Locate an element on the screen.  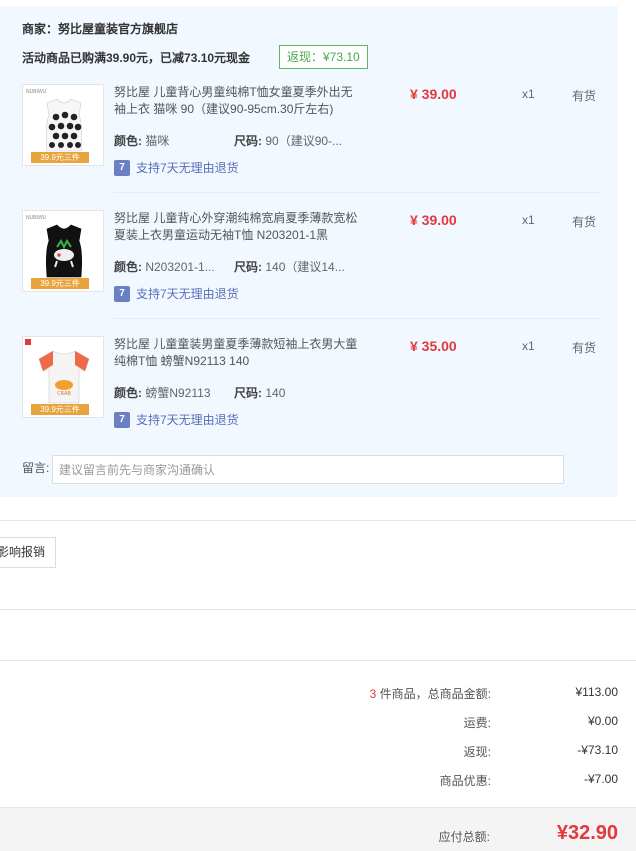
discount-value: -¥7.00 is located at coordinates (600, 779).